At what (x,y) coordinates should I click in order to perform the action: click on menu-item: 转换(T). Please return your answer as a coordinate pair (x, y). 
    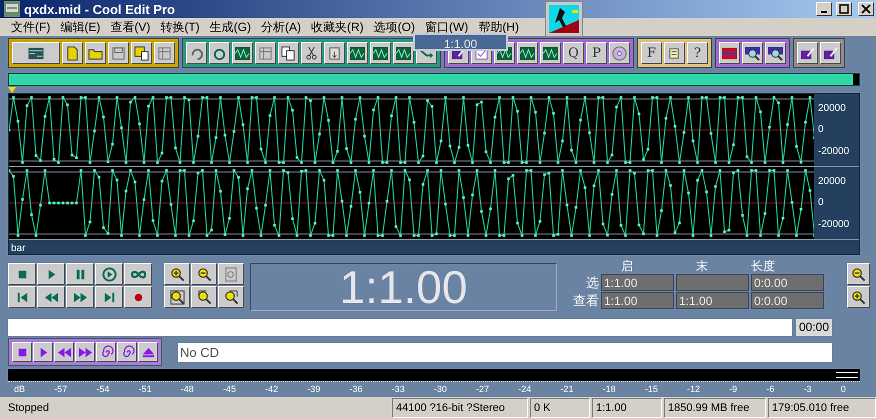
    Looking at the image, I should click on (180, 27).